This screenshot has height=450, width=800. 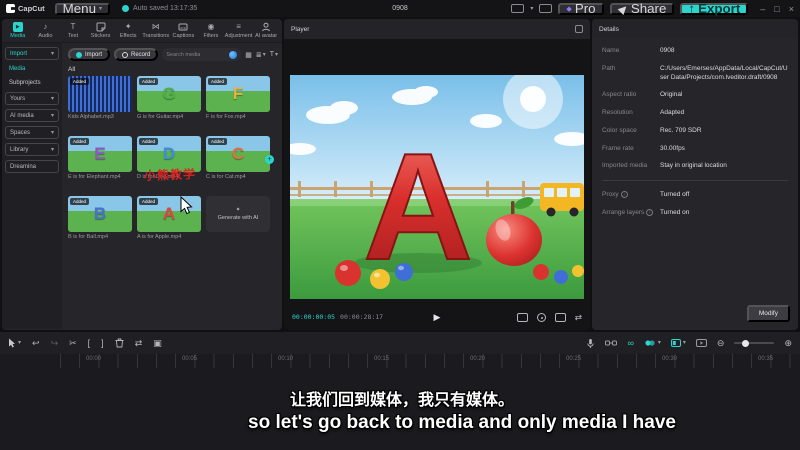 I want to click on sidebar-item-library: Library ▾, so click(x=32, y=149).